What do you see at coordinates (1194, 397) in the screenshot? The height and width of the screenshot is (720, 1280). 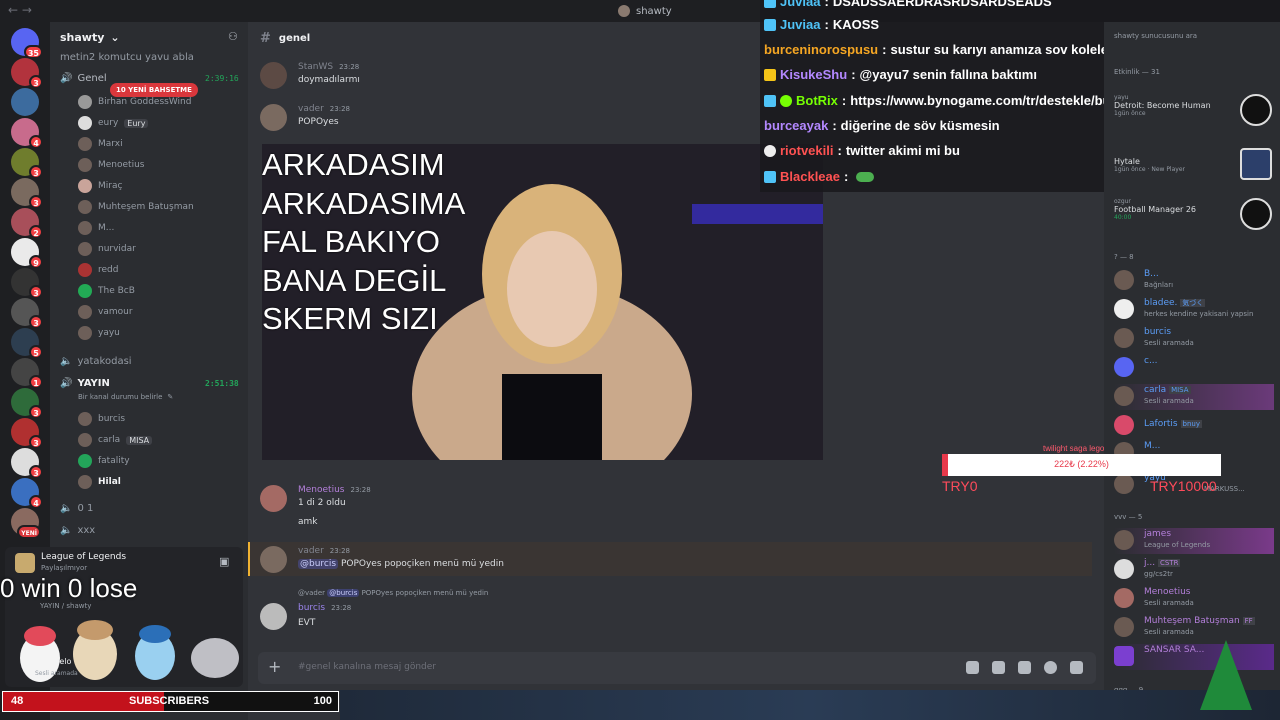 I see `member-item: carla MISA Sesli aramada` at bounding box center [1194, 397].